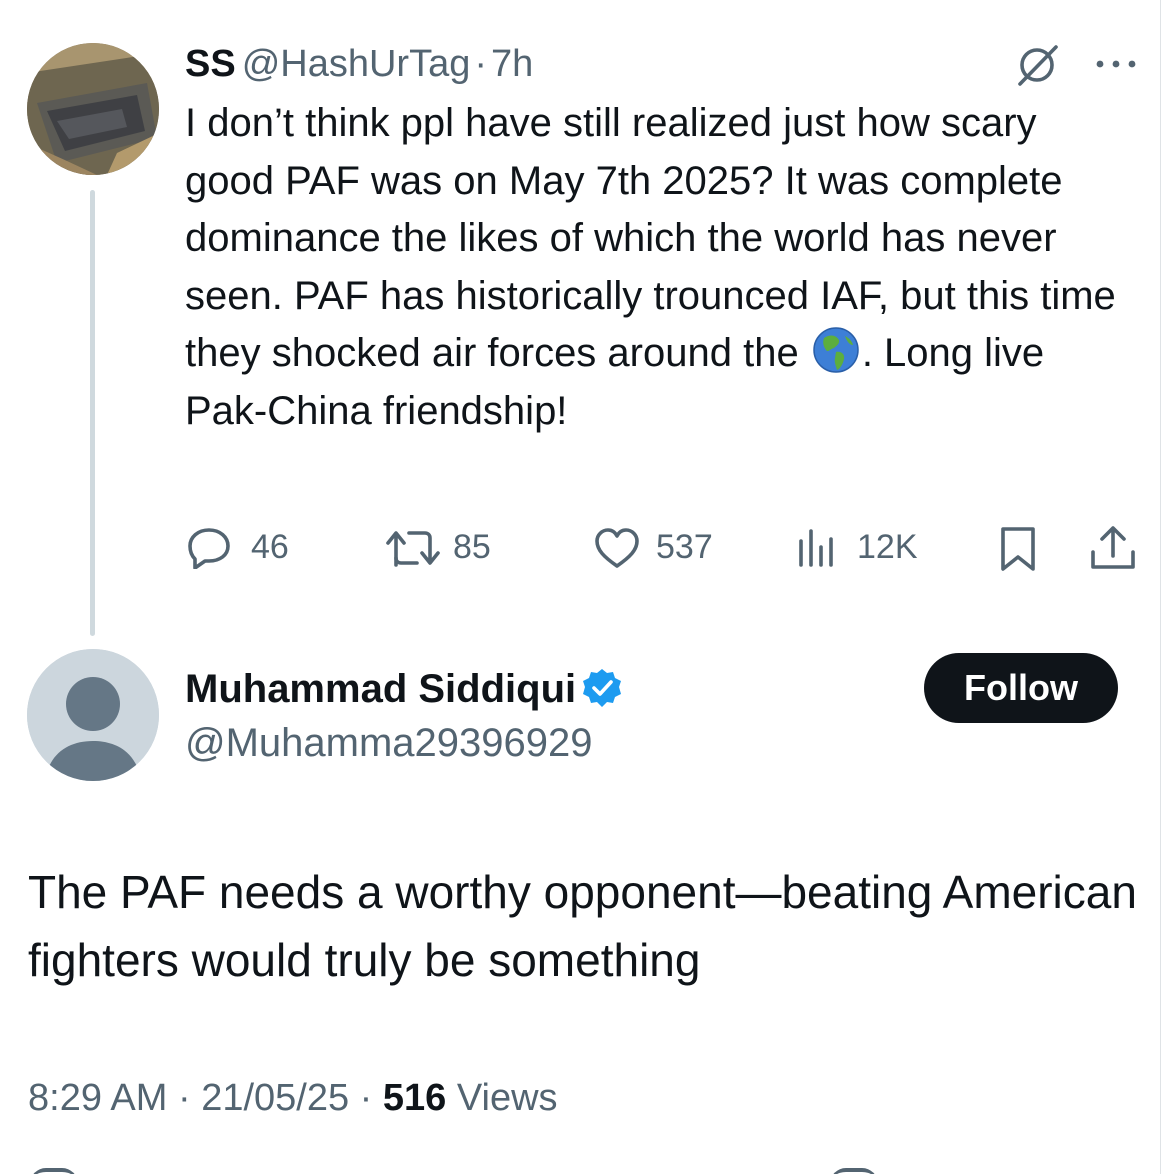 This screenshot has width=1169, height=1174. Describe the element at coordinates (92, 413) in the screenshot. I see `thread-connector-line` at that location.